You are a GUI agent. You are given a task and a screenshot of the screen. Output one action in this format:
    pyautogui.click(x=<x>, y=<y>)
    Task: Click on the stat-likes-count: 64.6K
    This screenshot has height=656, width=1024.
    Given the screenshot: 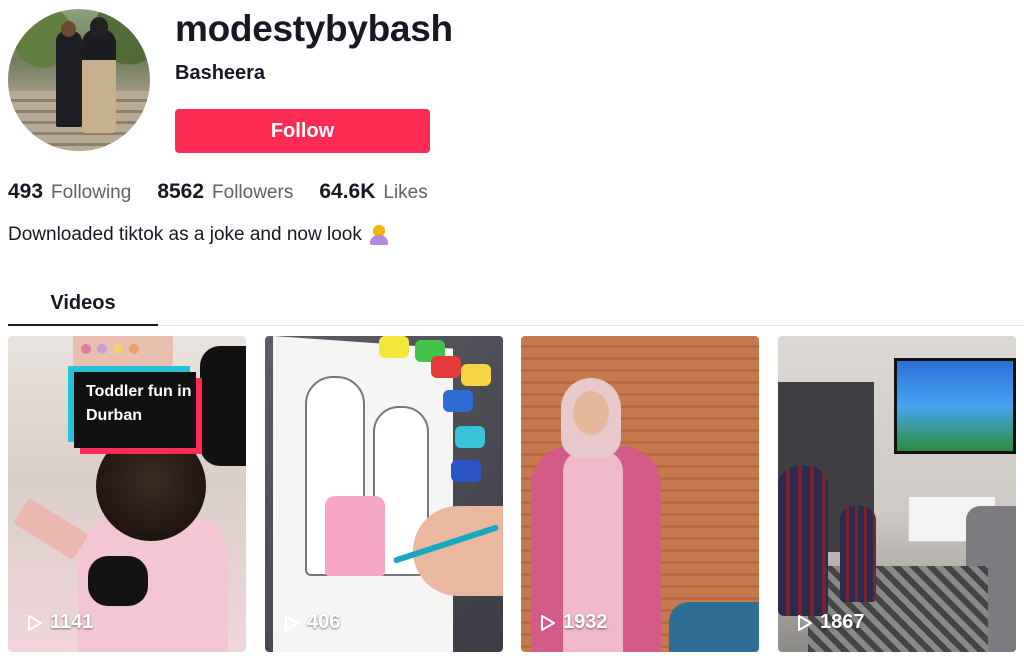 What is the action you would take?
    pyautogui.click(x=347, y=191)
    